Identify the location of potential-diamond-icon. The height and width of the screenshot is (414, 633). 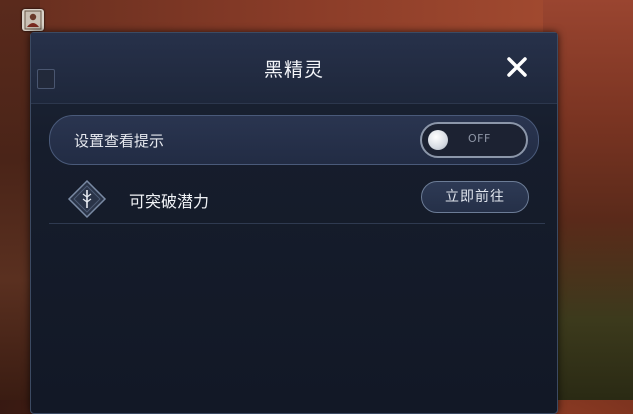
(87, 199).